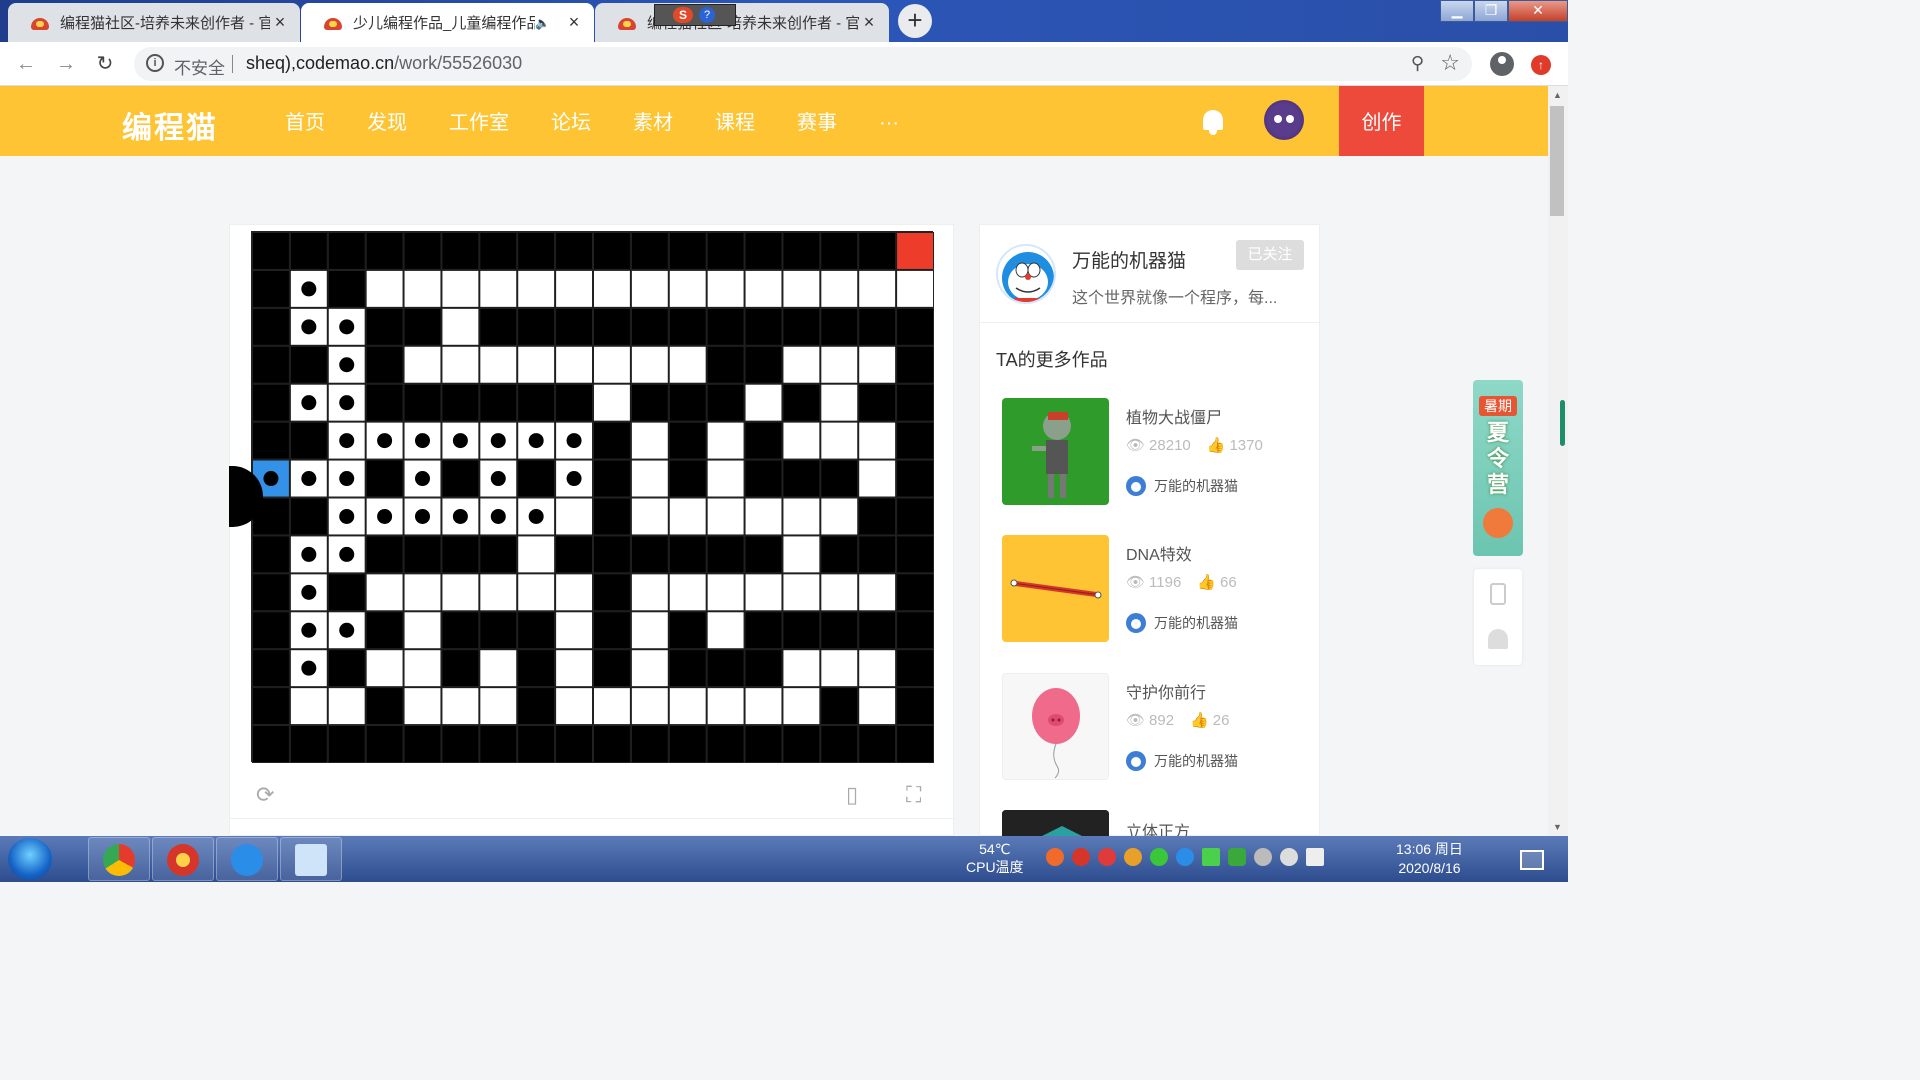 Image resolution: width=1920 pixels, height=1080 pixels. I want to click on fullscreen-icon: ⛶, so click(913, 795).